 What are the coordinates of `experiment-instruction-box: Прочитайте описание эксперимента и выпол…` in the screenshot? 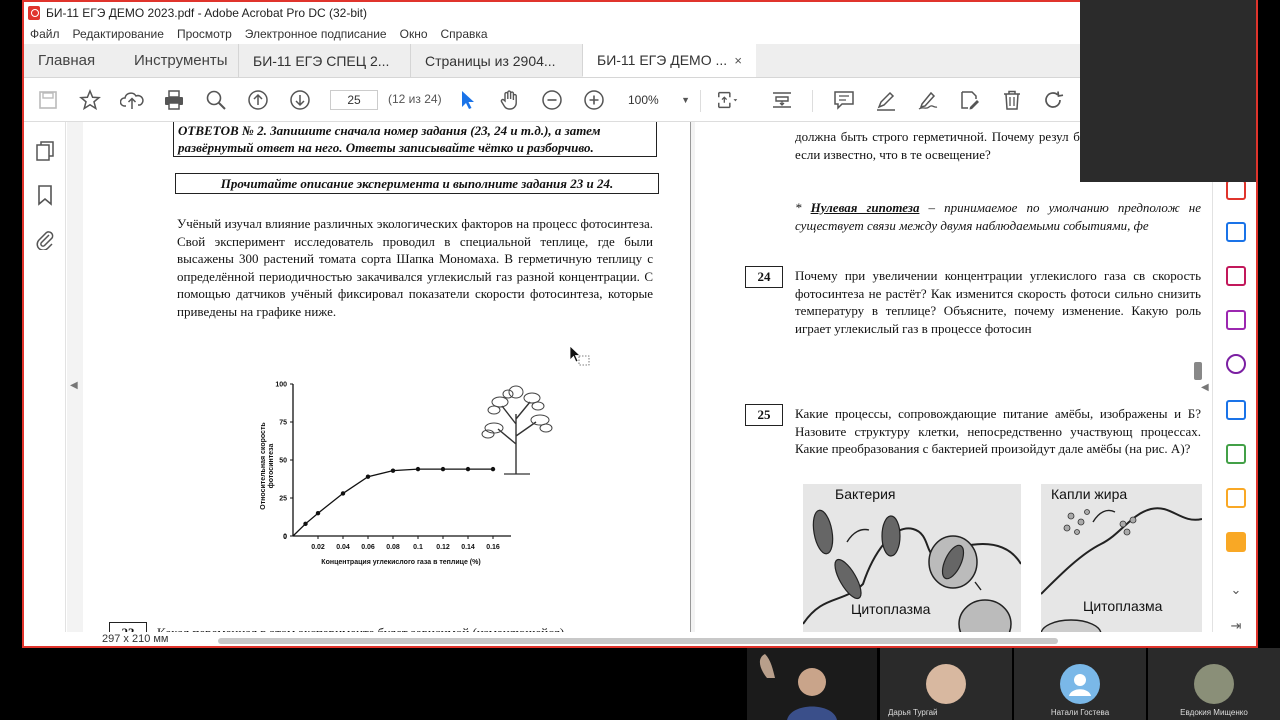 It's located at (417, 183).